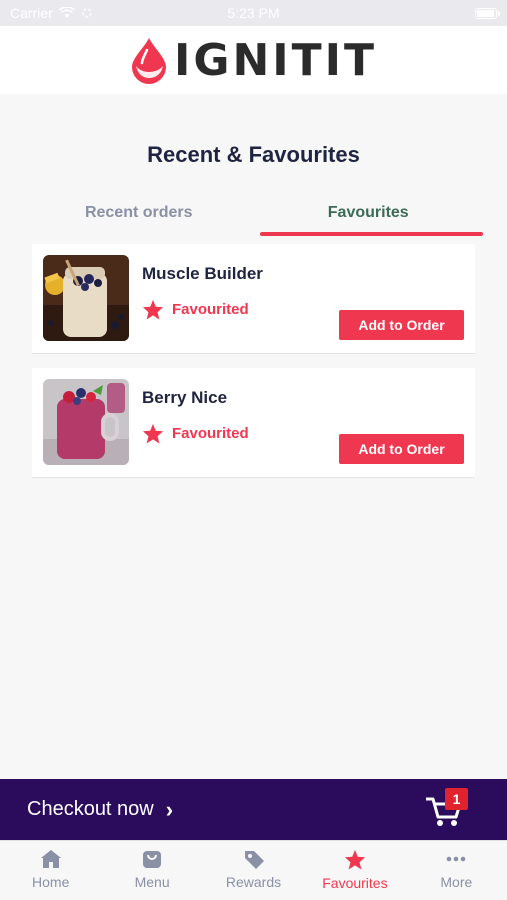 The width and height of the screenshot is (507, 900). I want to click on tab-bar: Recent orders Favourites, so click(253, 218).